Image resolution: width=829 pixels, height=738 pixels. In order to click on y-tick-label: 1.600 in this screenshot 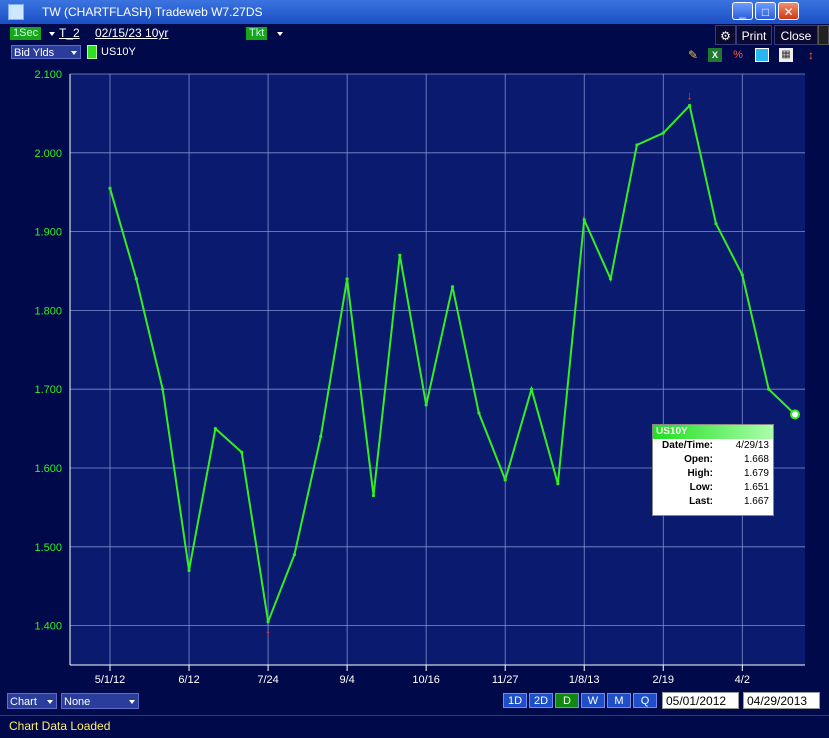, I will do `click(48, 469)`.